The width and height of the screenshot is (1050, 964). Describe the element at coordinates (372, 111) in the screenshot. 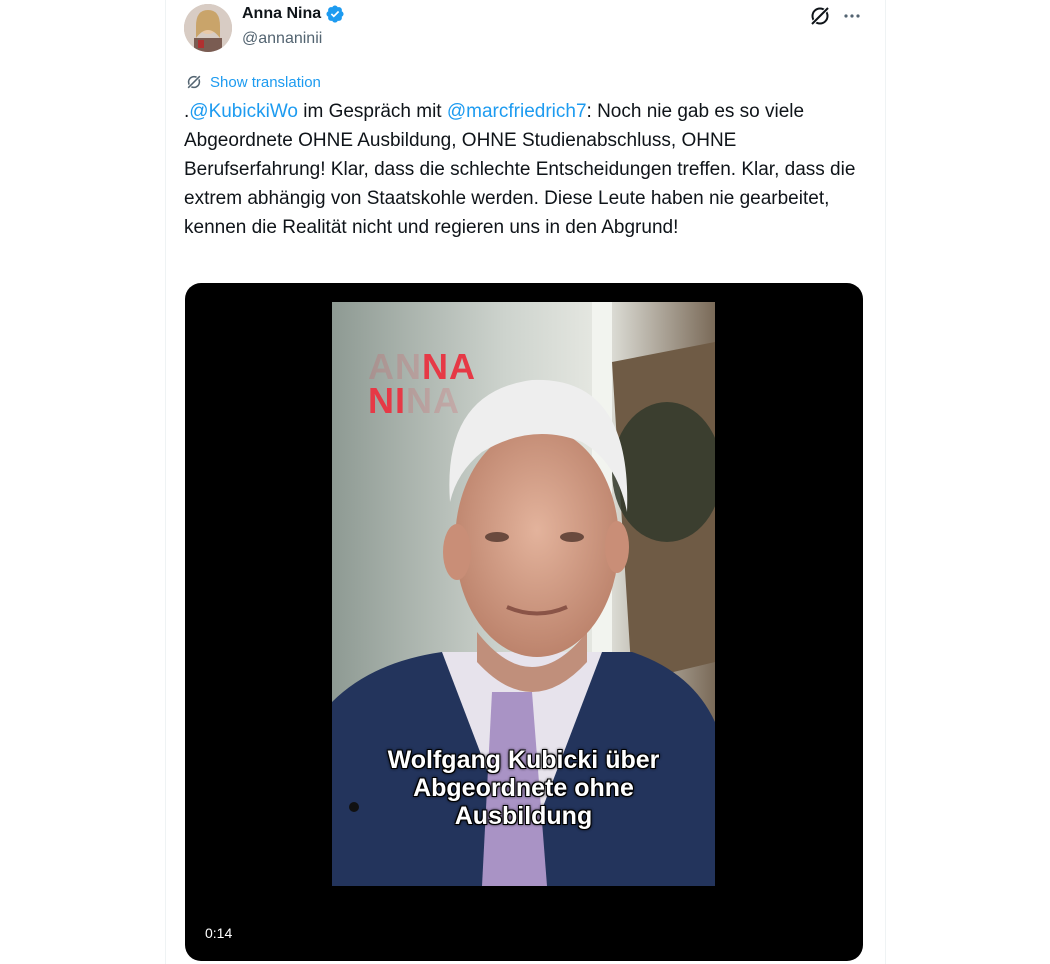

I see `tweet-middle: im Gespräch mit` at that location.